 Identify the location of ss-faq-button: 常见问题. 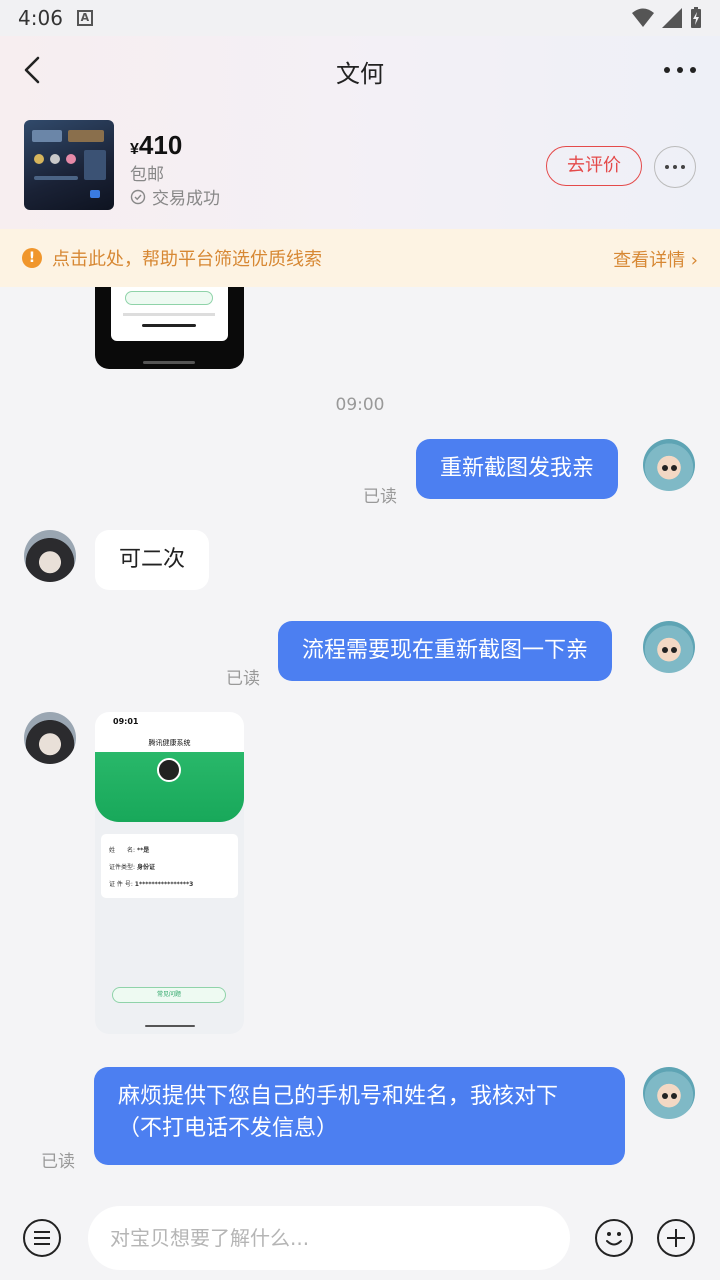
(169, 995).